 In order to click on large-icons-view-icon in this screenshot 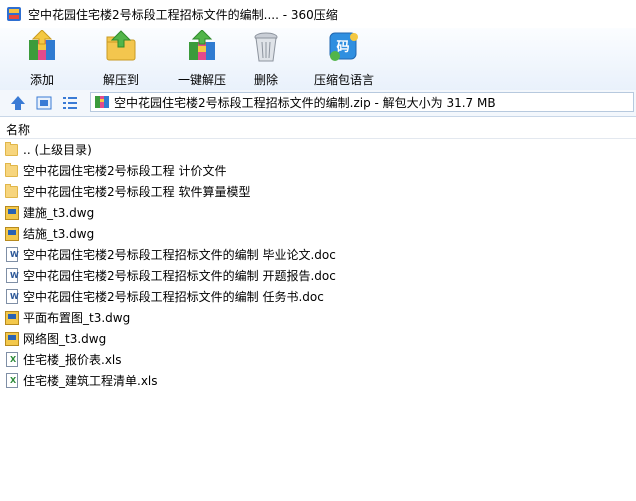, I will do `click(44, 103)`.